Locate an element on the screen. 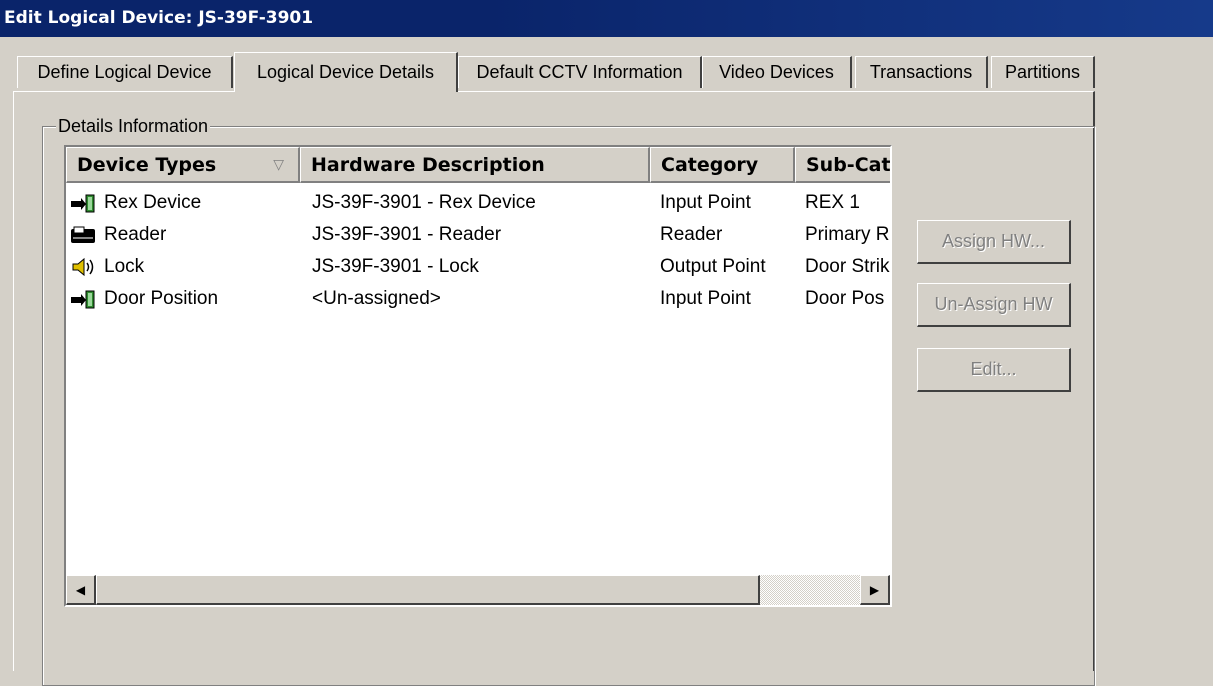 This screenshot has height=686, width=1213. tab-partitions: Partitions is located at coordinates (1043, 72).